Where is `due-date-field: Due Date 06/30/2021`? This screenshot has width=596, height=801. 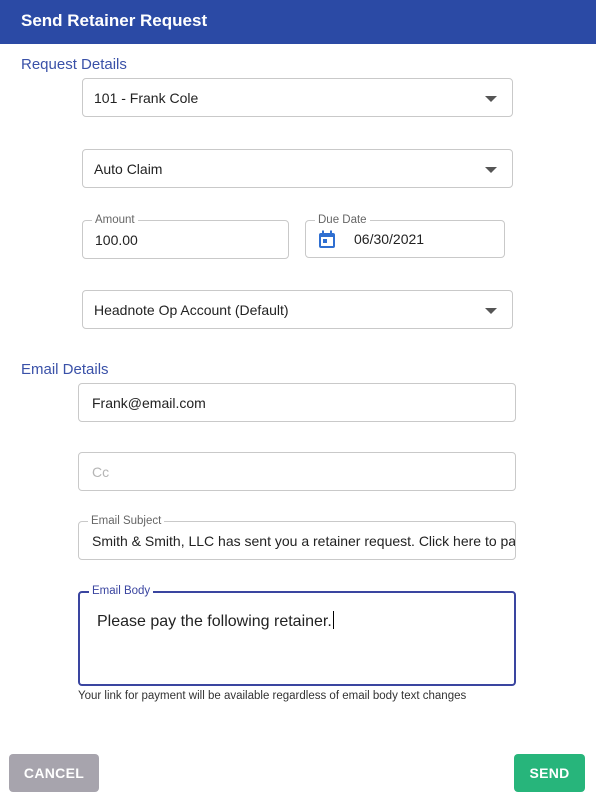
due-date-field: Due Date 06/30/2021 is located at coordinates (405, 236).